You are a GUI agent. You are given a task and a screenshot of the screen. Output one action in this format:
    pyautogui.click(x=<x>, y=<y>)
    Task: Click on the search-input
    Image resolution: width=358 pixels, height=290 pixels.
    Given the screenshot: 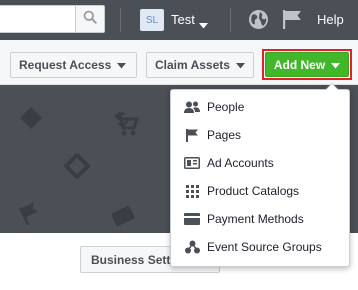 What is the action you would take?
    pyautogui.click(x=37, y=19)
    